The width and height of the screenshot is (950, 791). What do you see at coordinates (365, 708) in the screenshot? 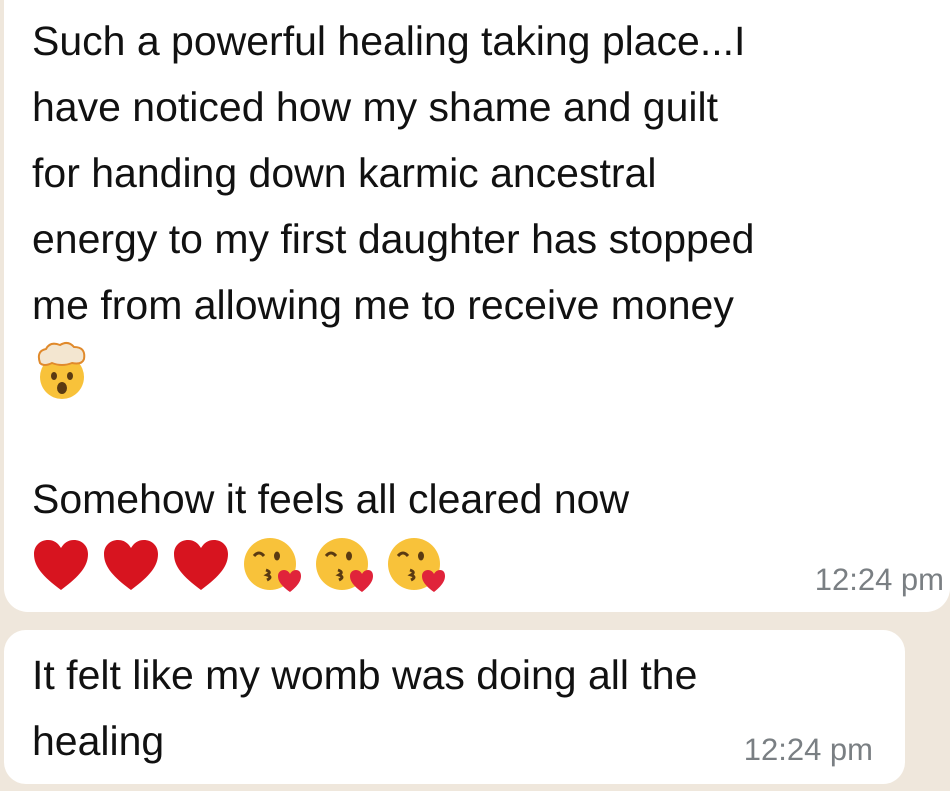
I see `message-text: It felt like my womb was doing all the healing` at bounding box center [365, 708].